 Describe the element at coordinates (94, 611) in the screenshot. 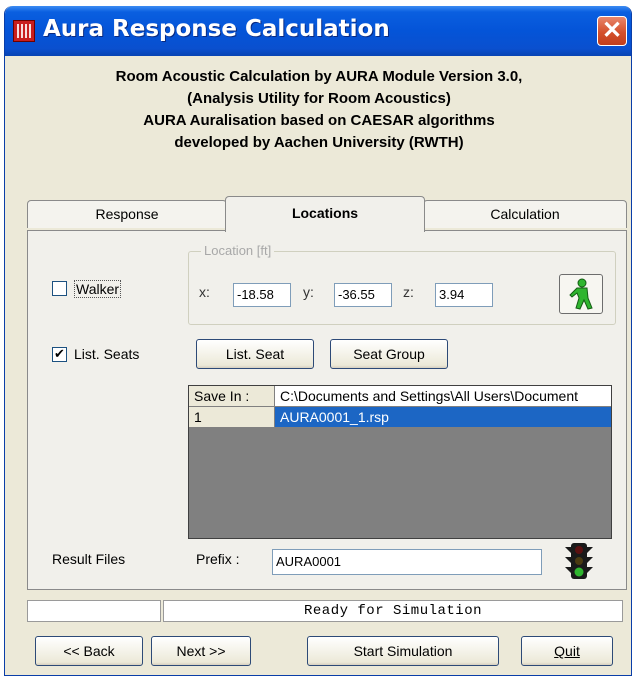

I see `status-left-panel` at that location.